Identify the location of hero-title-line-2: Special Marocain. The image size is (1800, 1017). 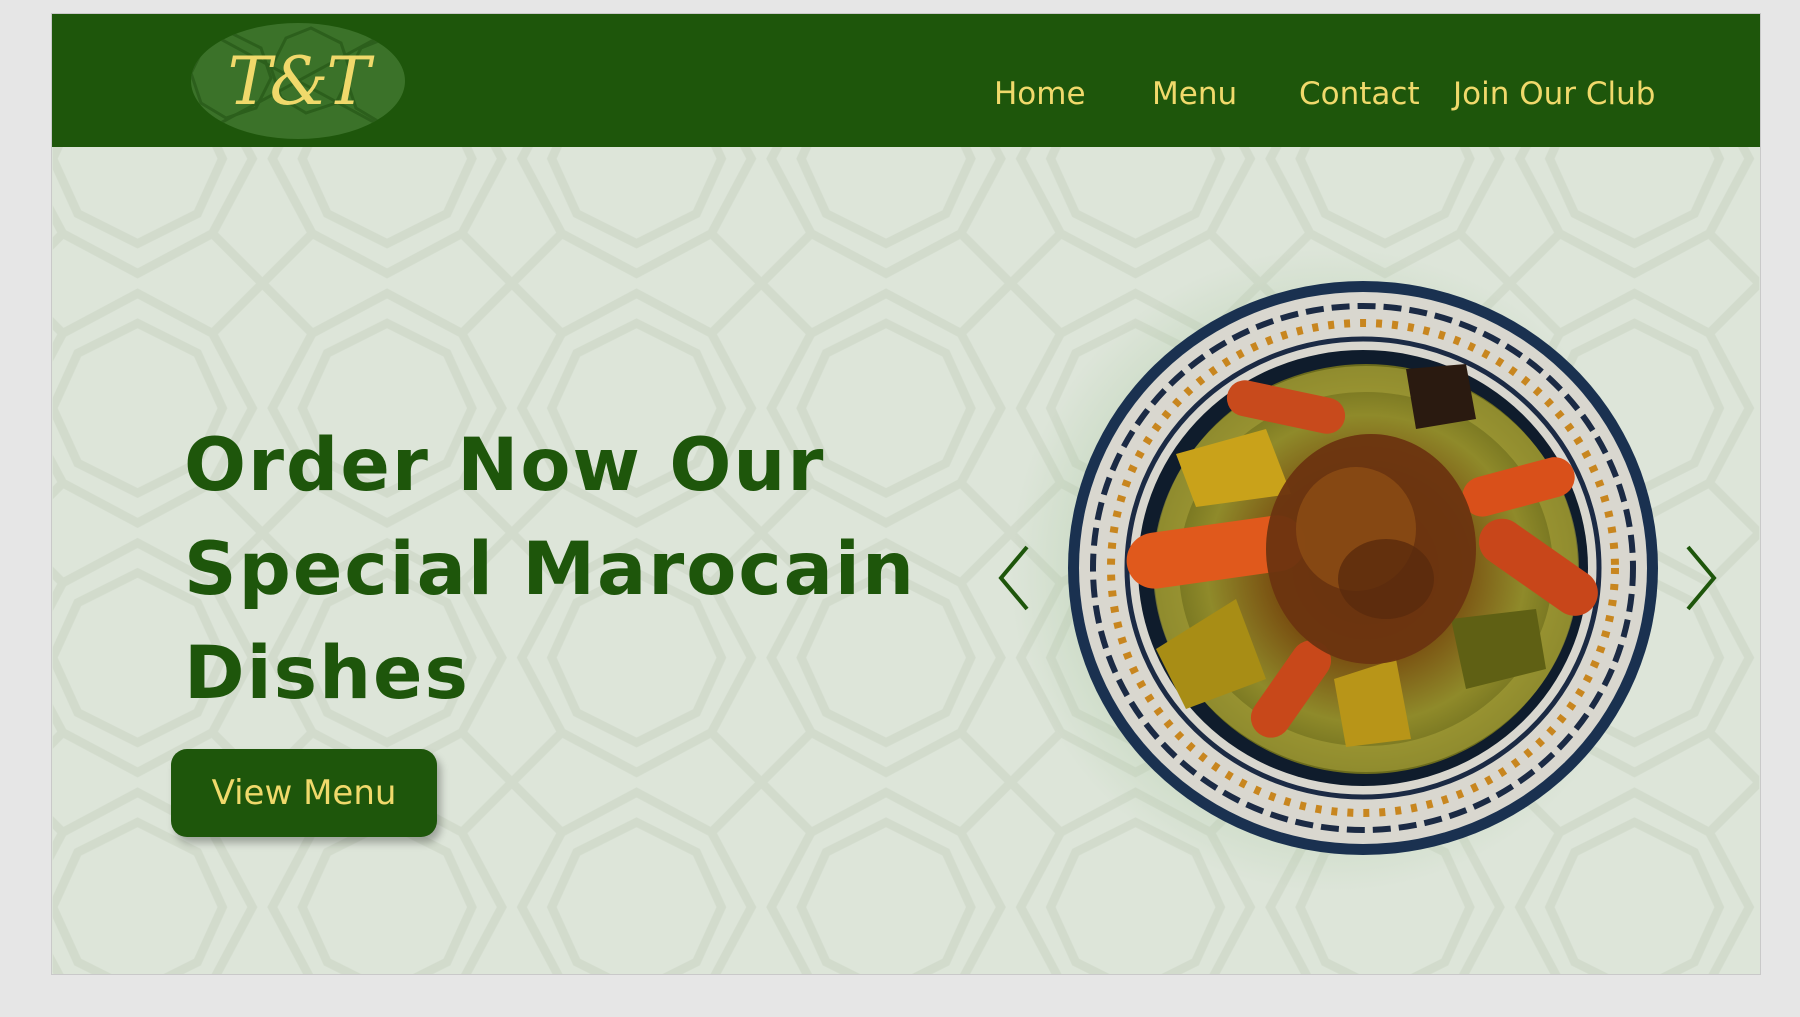
(550, 569).